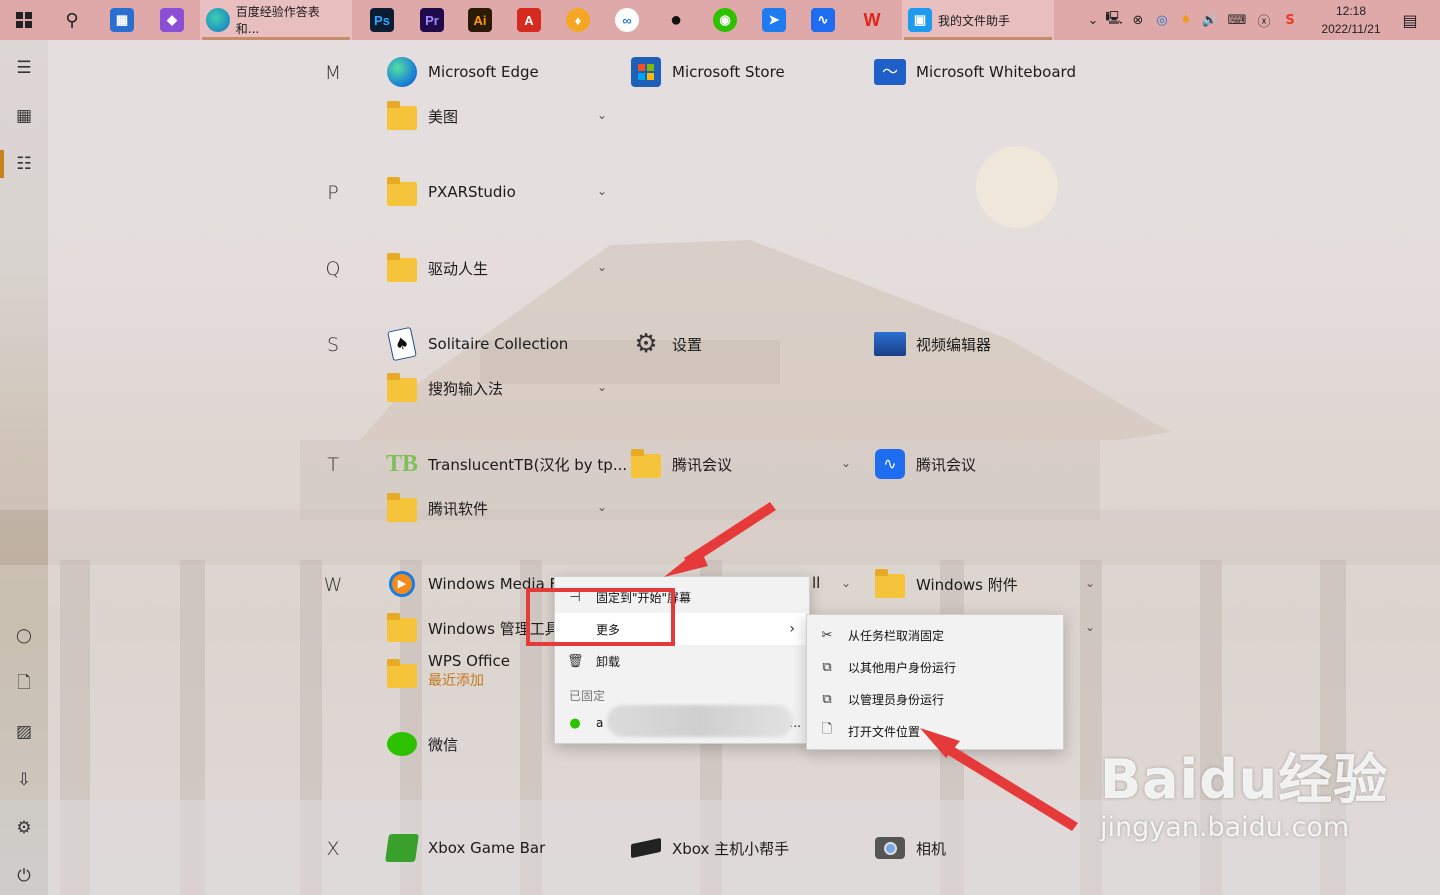 The width and height of the screenshot is (1440, 895). What do you see at coordinates (422, 744) in the screenshot?
I see `app-wechat: 微信` at bounding box center [422, 744].